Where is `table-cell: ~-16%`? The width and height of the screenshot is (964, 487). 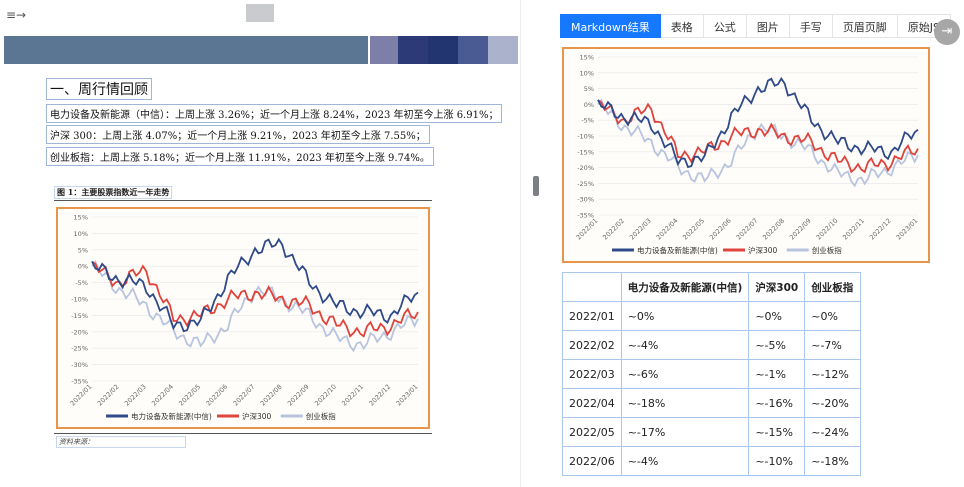
table-cell: ~-16% is located at coordinates (777, 403).